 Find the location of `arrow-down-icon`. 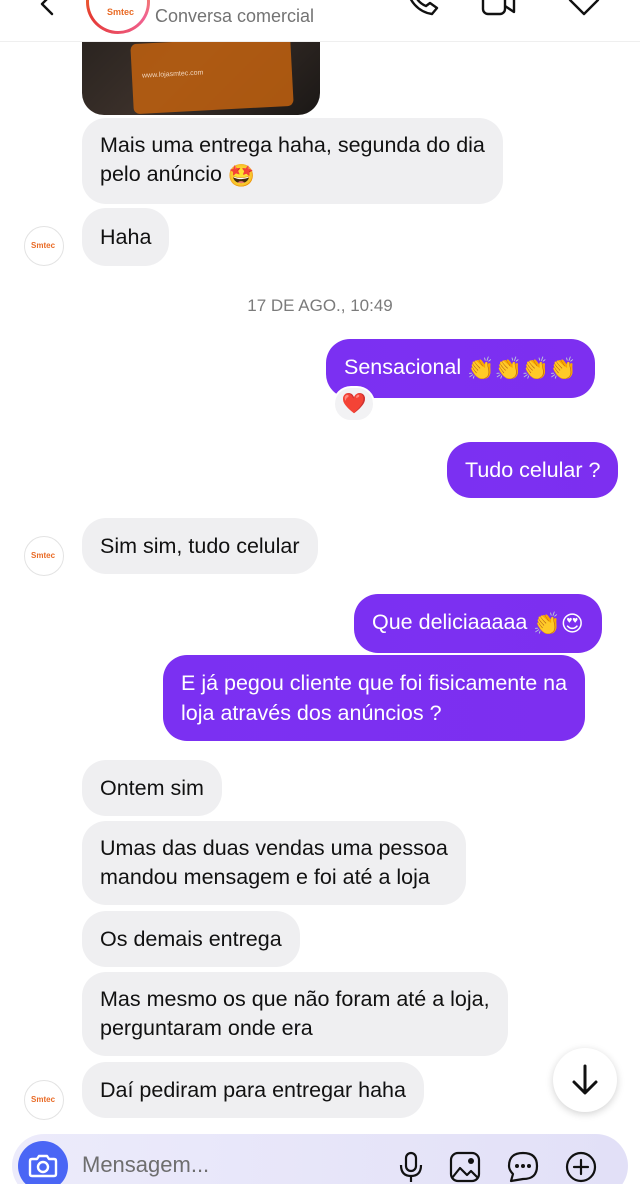

arrow-down-icon is located at coordinates (585, 1079).